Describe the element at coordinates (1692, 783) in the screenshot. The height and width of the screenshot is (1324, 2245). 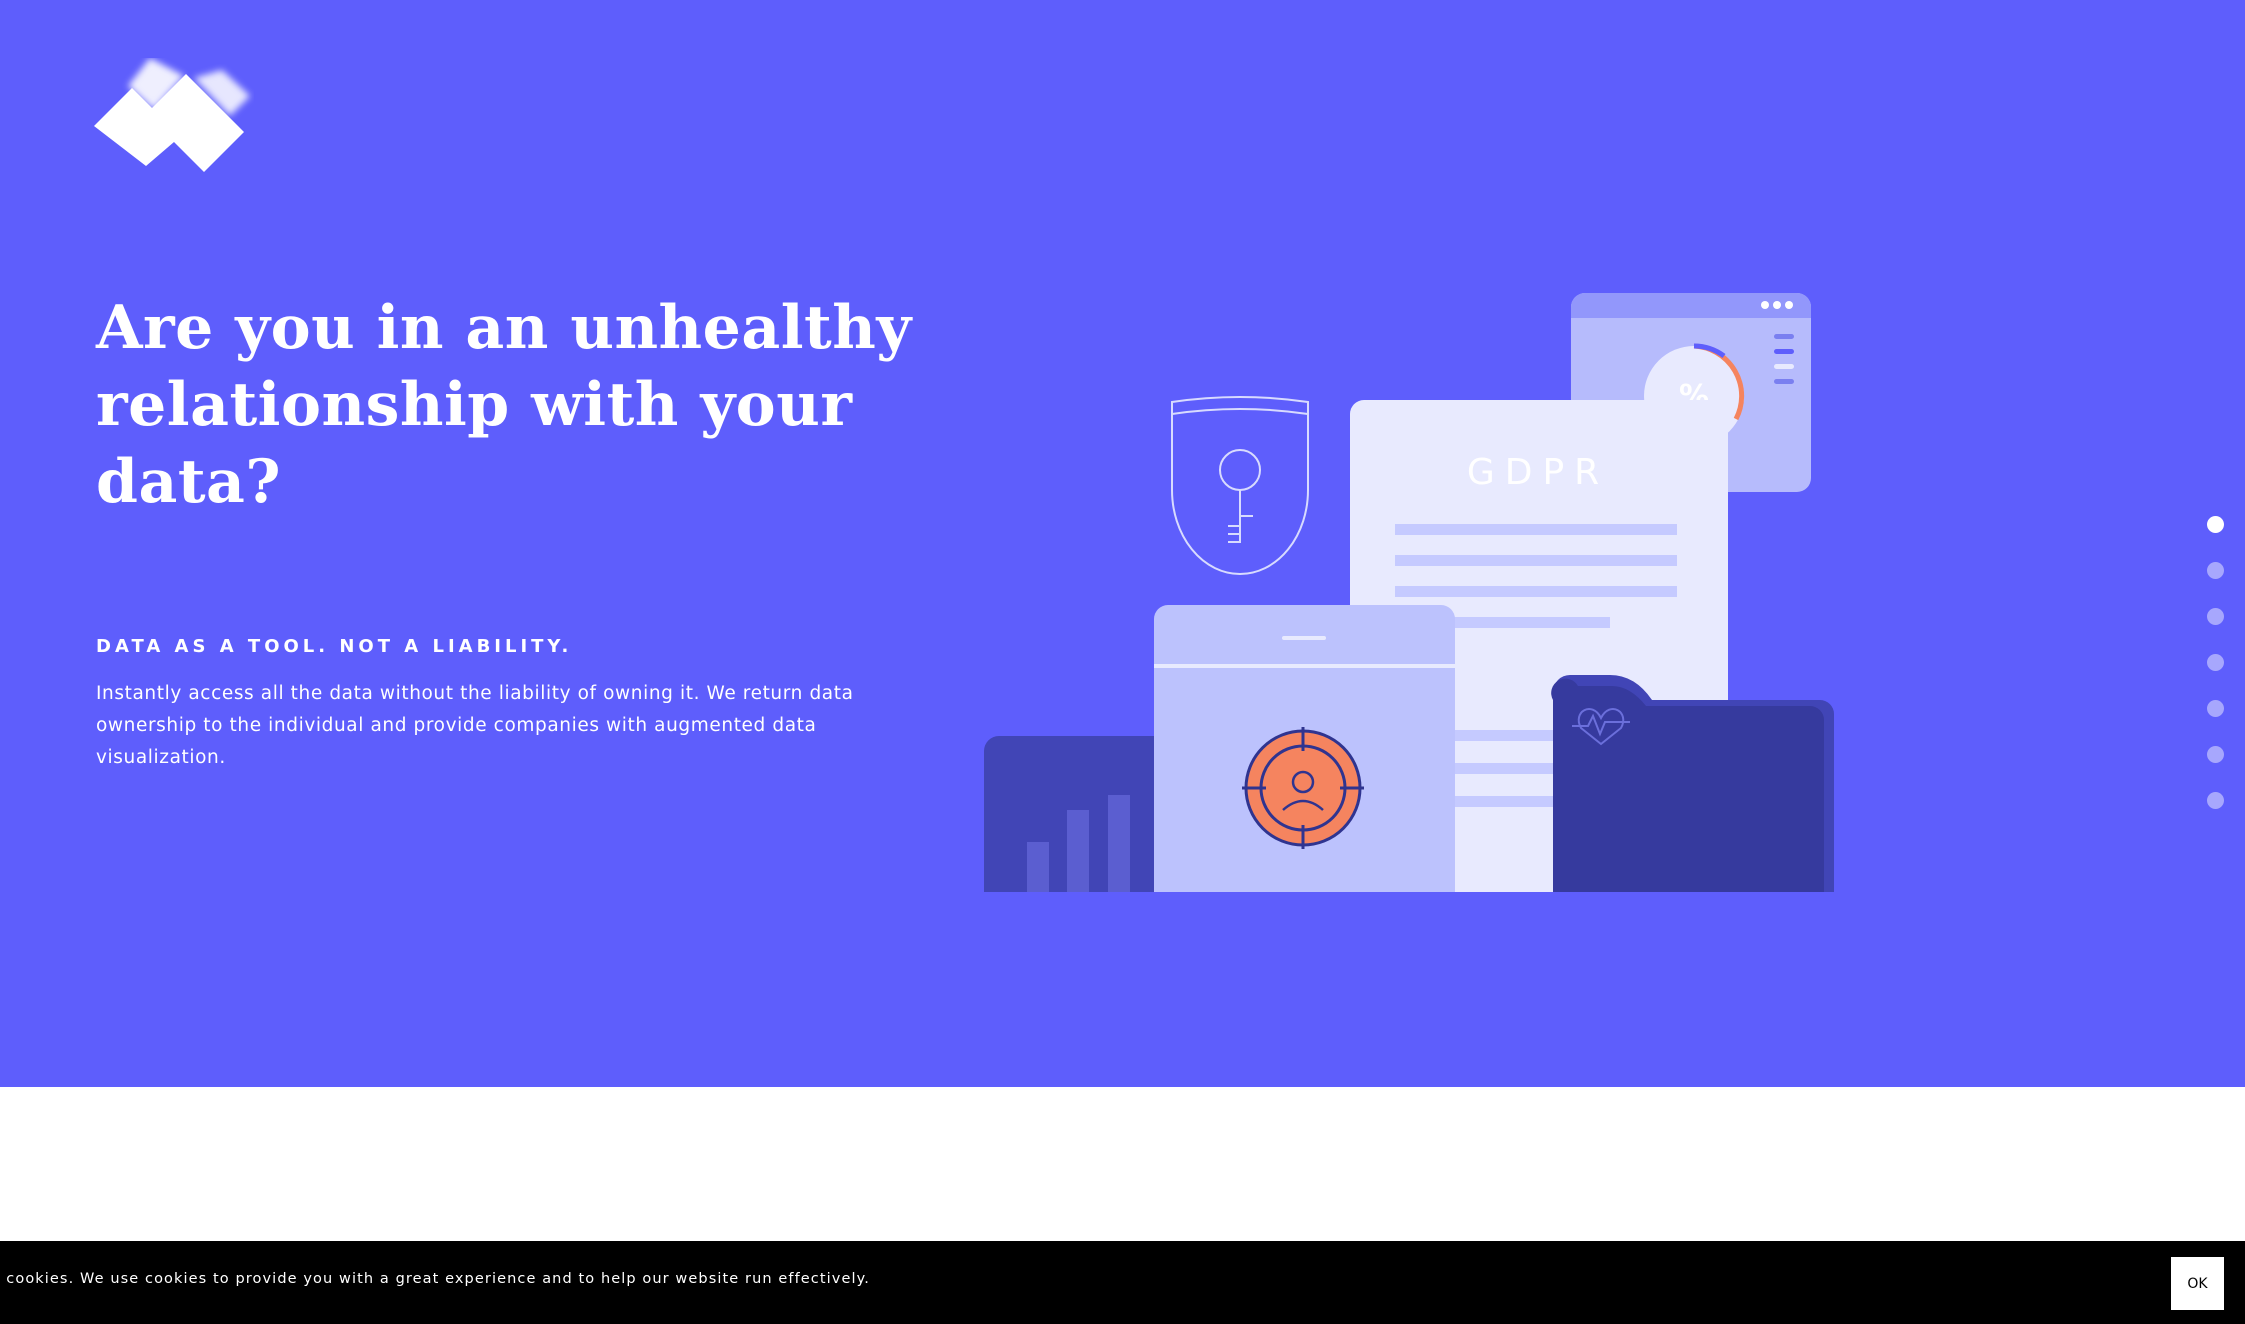
I see `health-folder` at that location.